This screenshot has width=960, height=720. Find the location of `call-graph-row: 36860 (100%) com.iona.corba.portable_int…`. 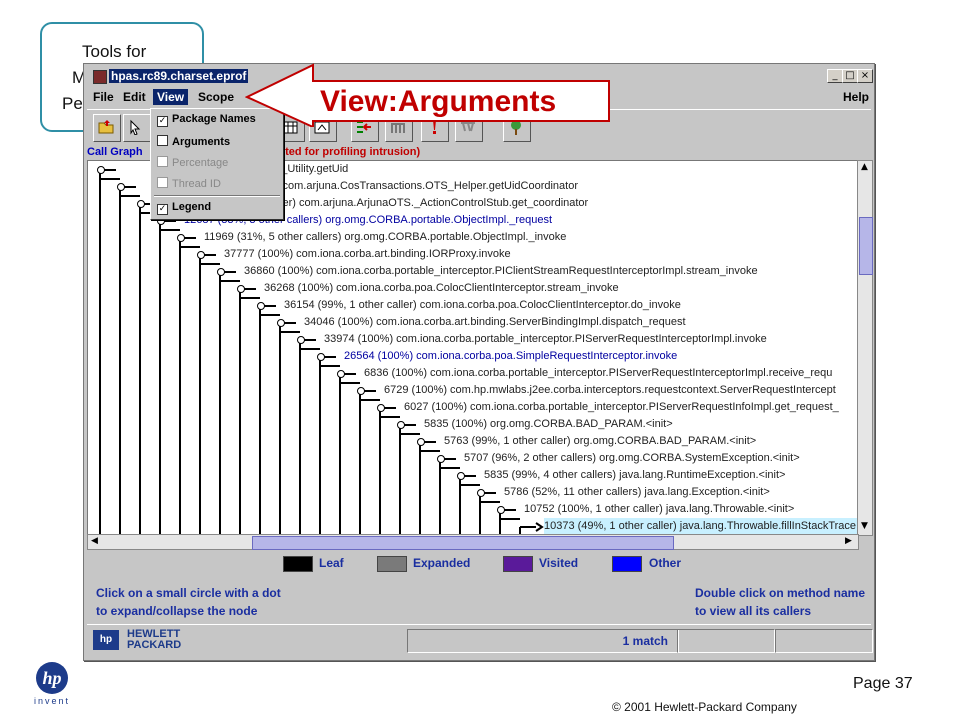

call-graph-row: 36860 (100%) com.iona.corba.portable_int… is located at coordinates (501, 271).